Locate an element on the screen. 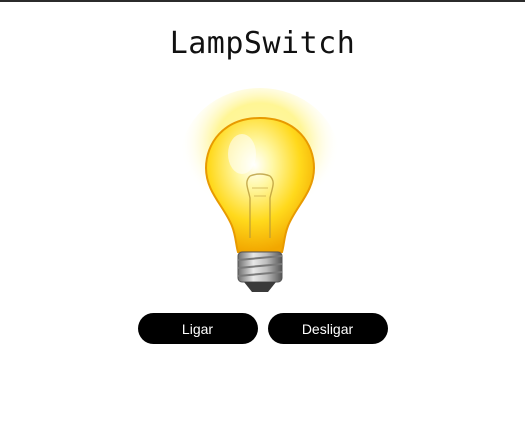 This screenshot has height=446, width=525. app-title: LampSwitch is located at coordinates (262, 43).